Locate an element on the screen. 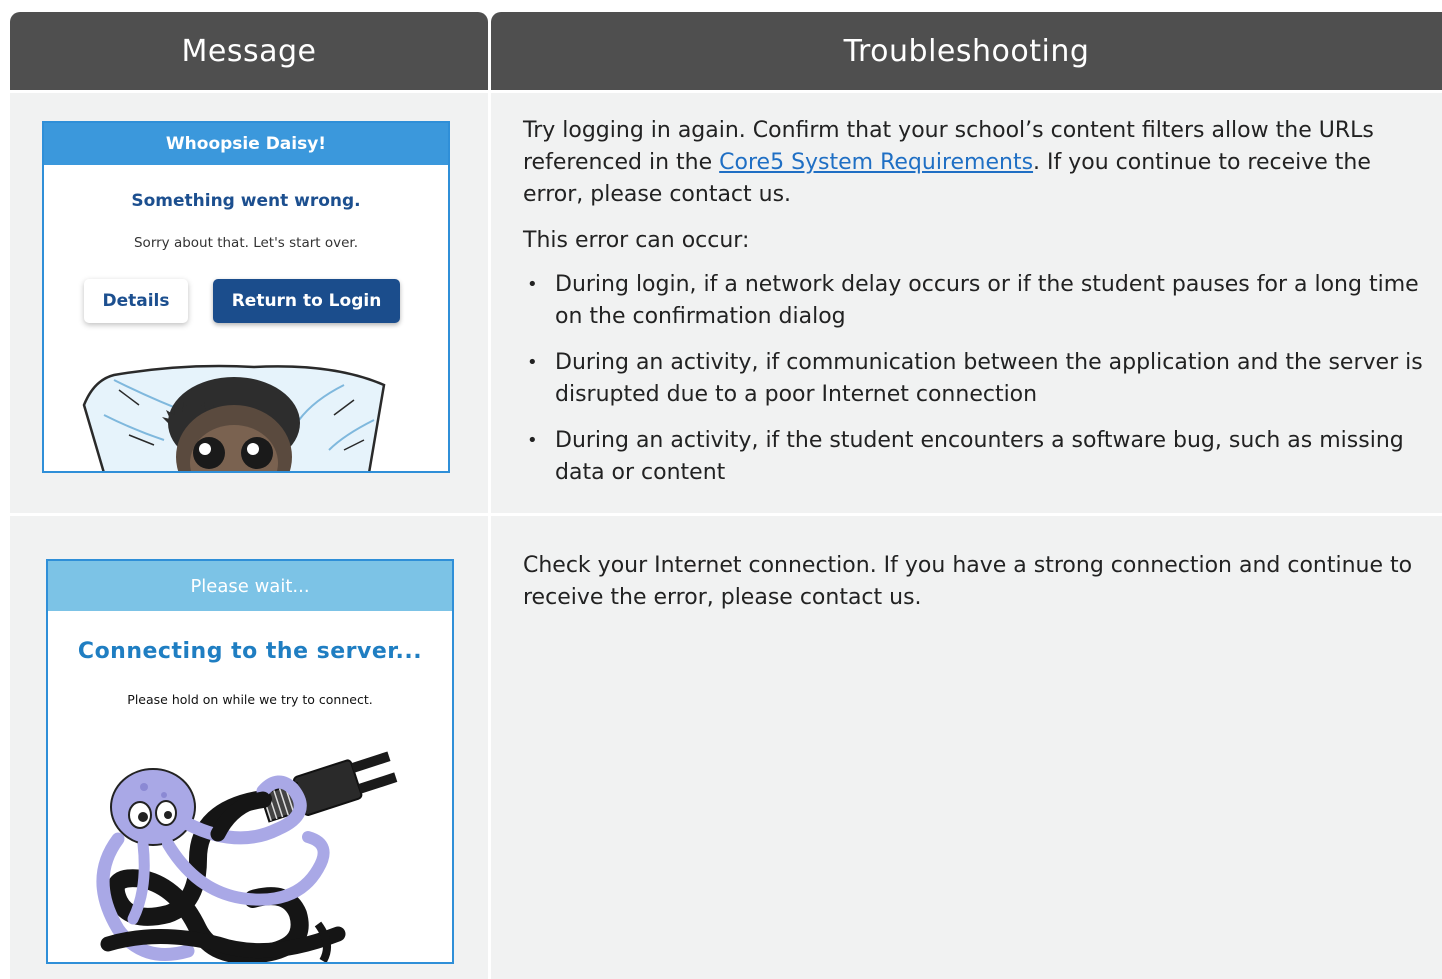 The image size is (1442, 979). octopus-plug-illustration is located at coordinates (247, 856).